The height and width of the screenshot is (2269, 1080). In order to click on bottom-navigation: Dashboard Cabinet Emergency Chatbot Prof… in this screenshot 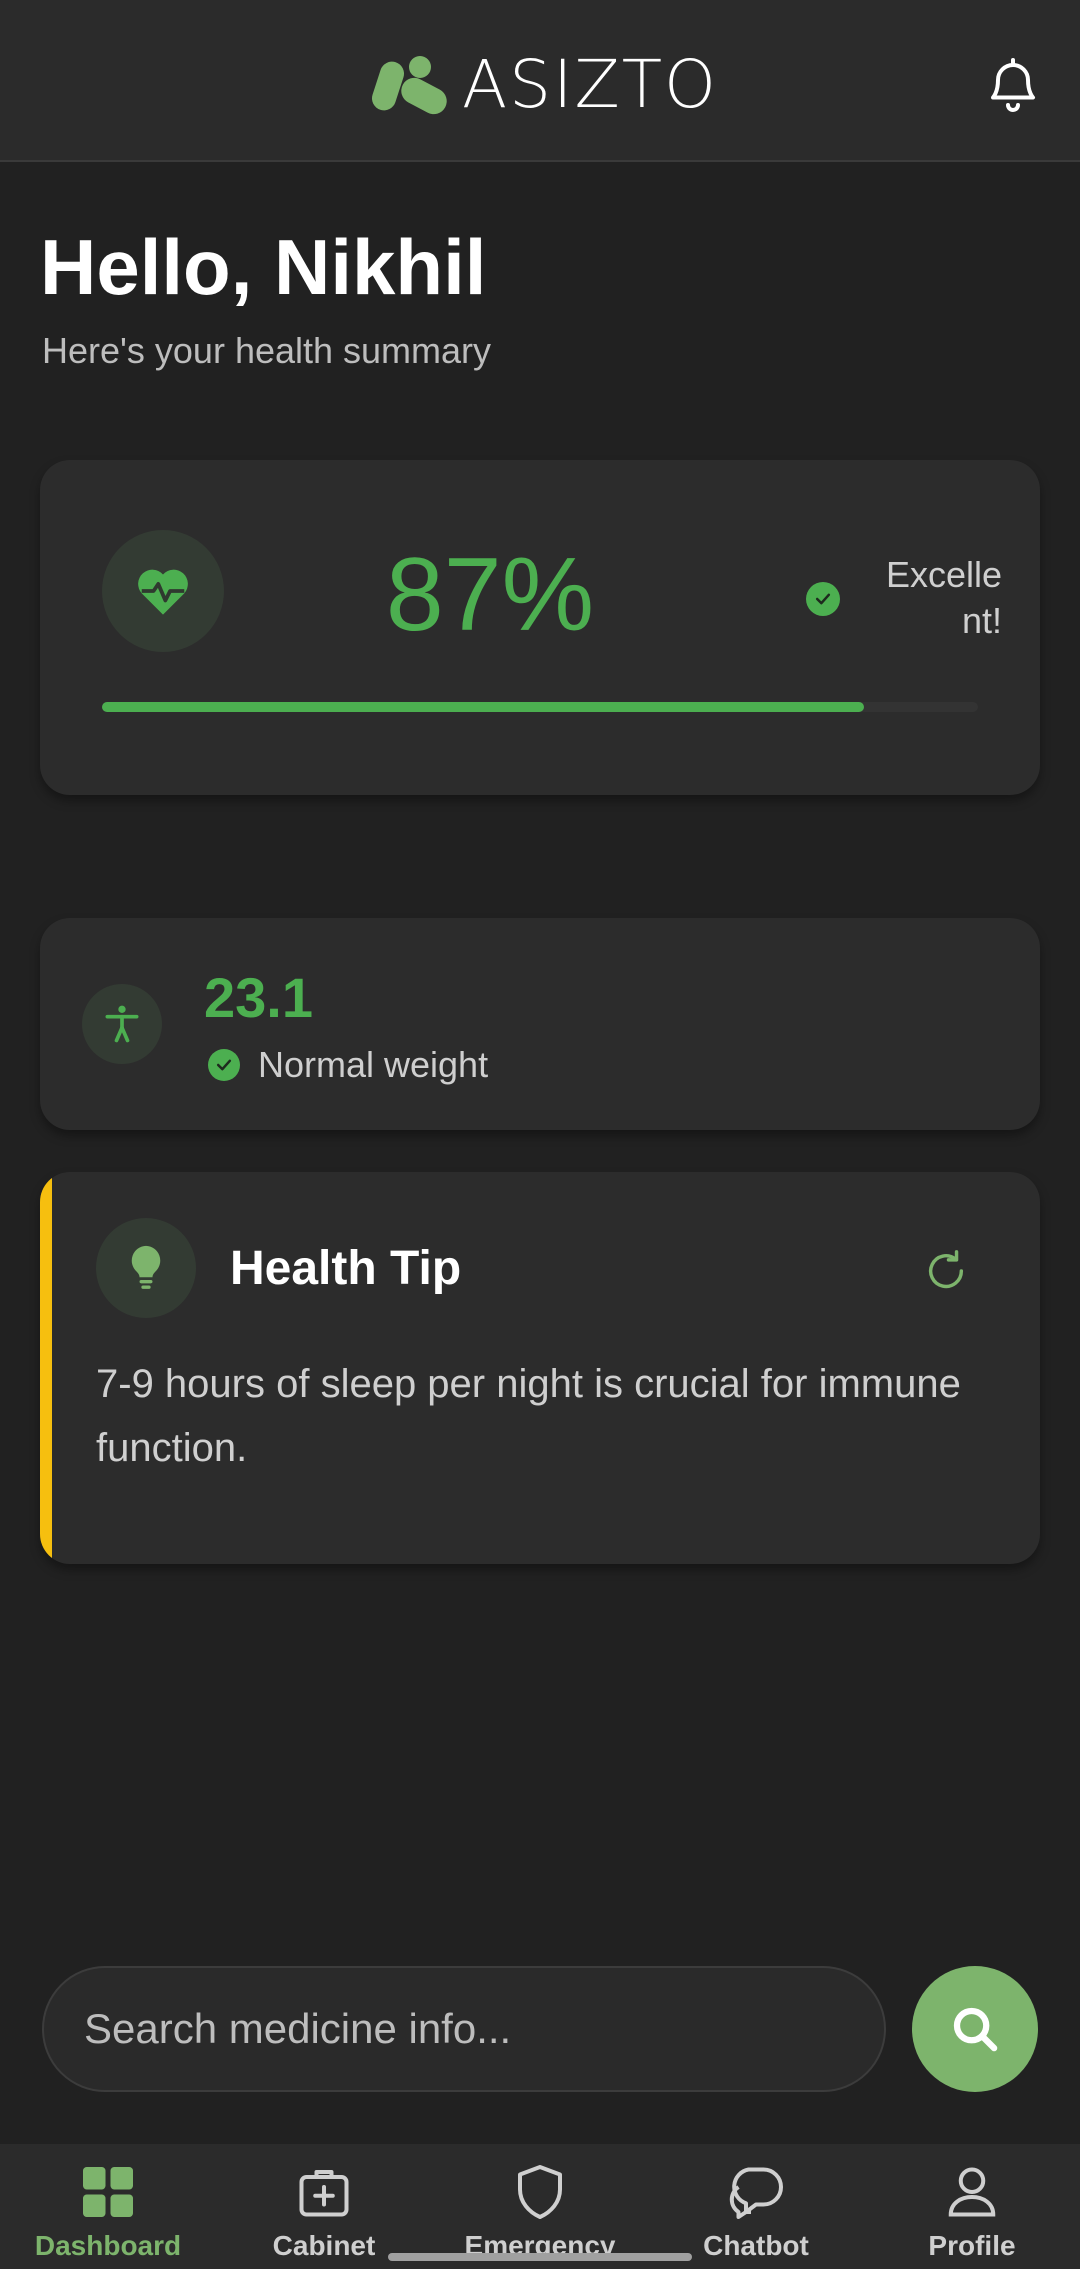, I will do `click(540, 2206)`.